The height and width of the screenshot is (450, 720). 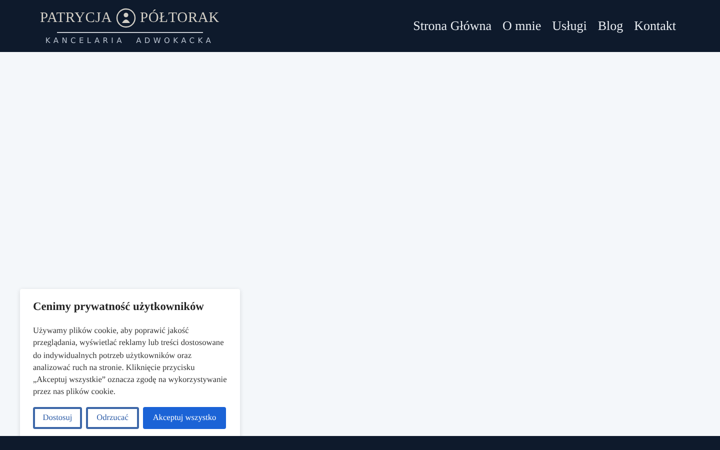 I want to click on cookie-button: Odrzucać, so click(x=112, y=418).